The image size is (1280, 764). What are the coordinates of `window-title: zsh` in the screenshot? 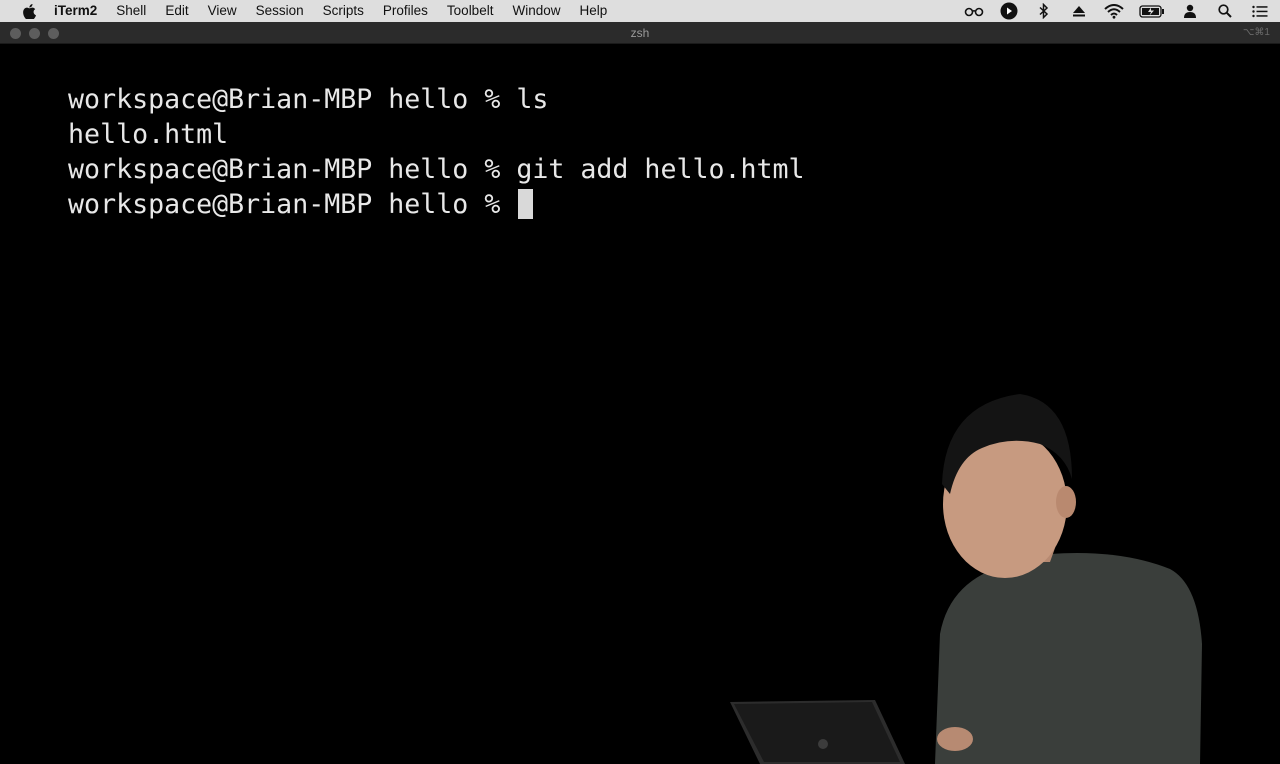 It's located at (640, 33).